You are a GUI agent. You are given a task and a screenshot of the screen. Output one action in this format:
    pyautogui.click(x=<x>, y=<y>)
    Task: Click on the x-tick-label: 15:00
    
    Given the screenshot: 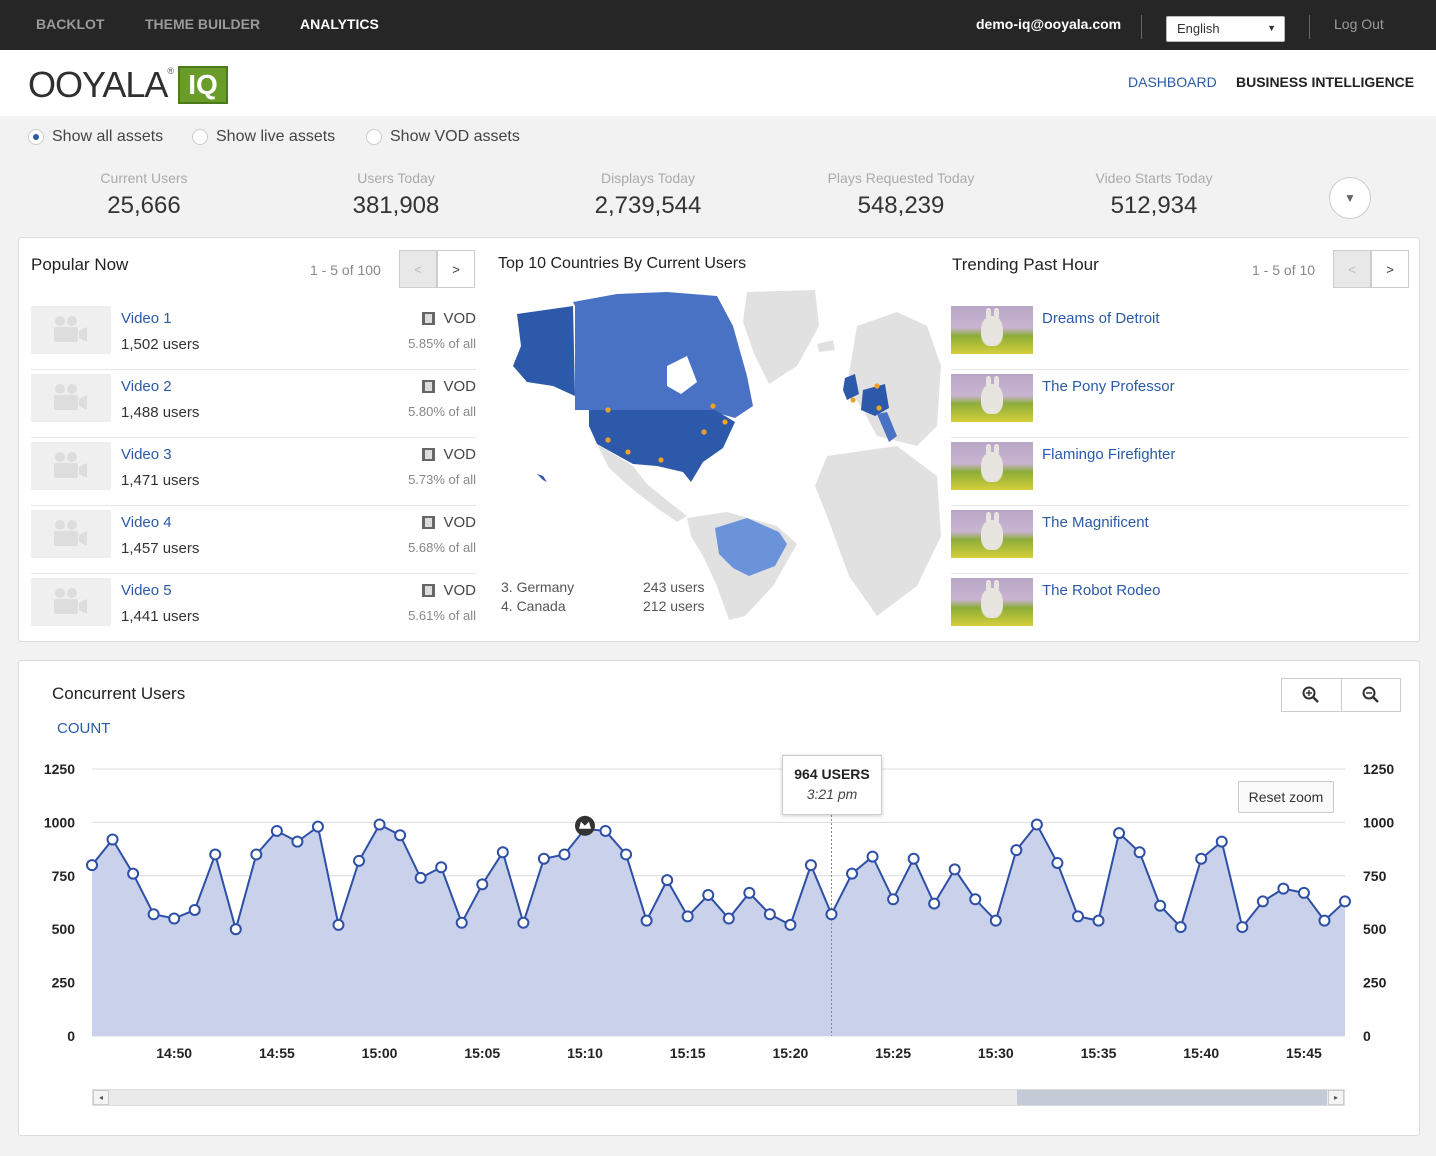 What is the action you would take?
    pyautogui.click(x=380, y=1053)
    